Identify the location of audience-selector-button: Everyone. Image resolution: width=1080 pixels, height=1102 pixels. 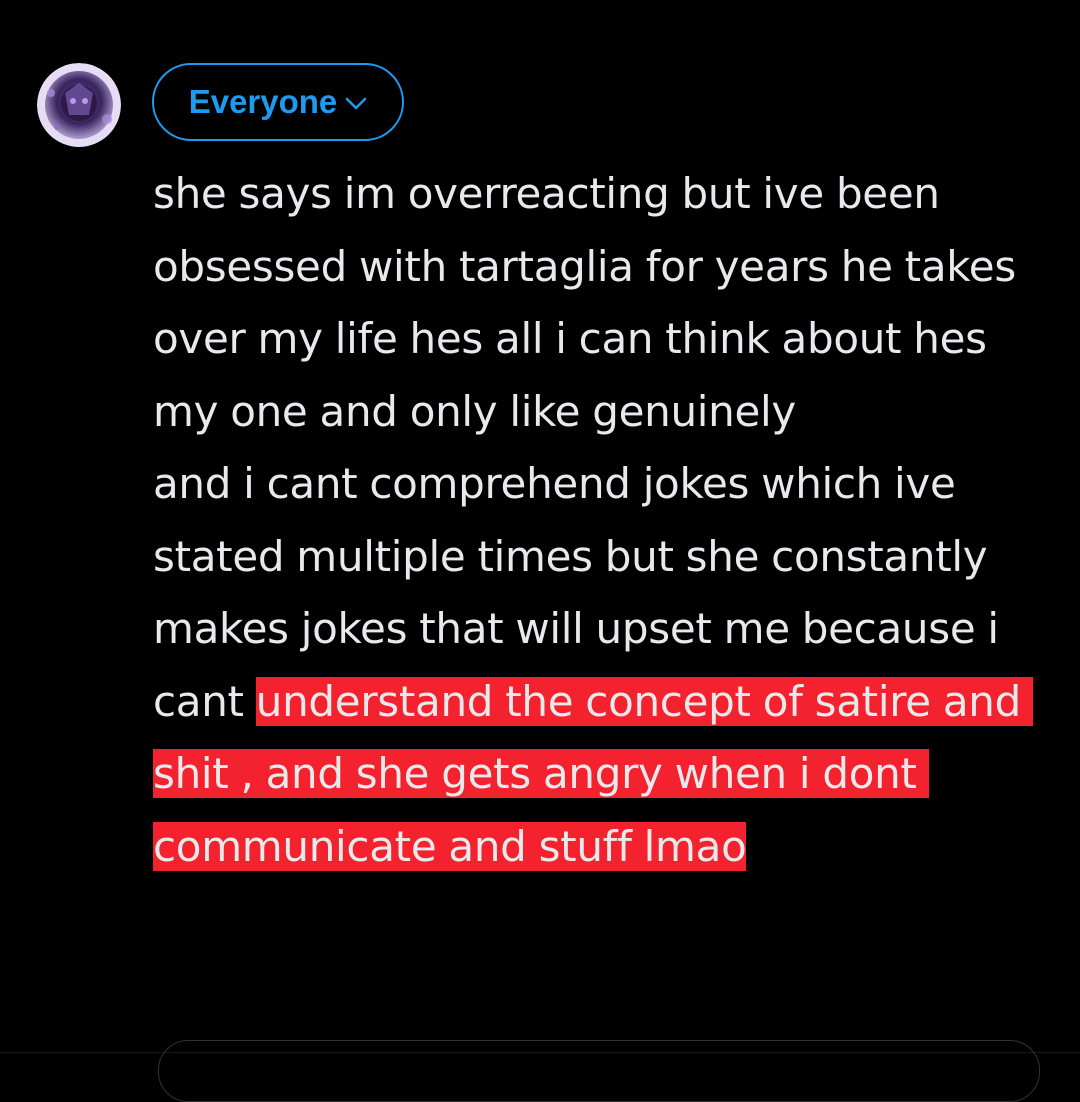
(278, 102).